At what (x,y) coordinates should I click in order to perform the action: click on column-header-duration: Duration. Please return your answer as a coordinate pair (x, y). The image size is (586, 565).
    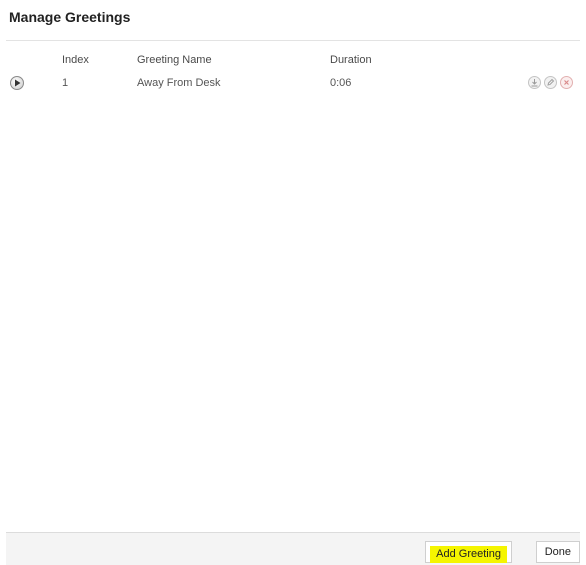
    Looking at the image, I should click on (351, 60).